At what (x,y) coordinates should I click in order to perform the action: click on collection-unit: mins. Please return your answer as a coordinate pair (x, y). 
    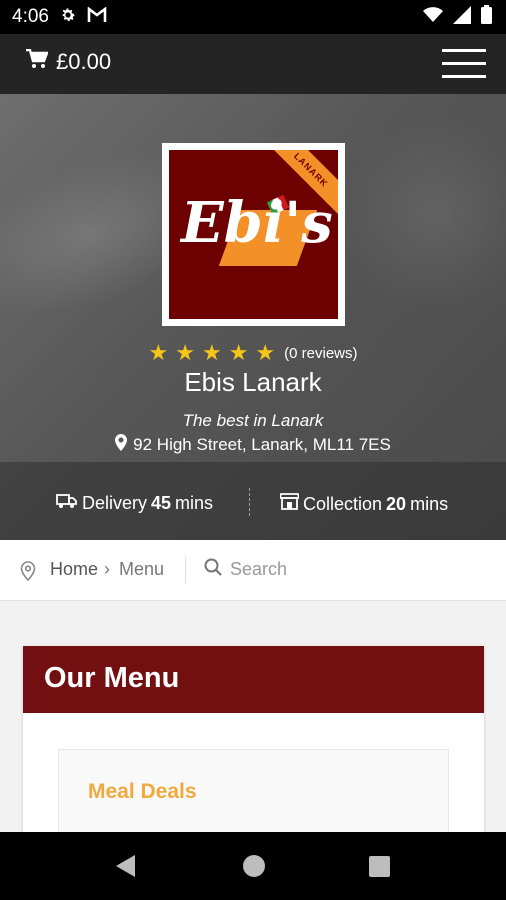
    Looking at the image, I should click on (429, 503).